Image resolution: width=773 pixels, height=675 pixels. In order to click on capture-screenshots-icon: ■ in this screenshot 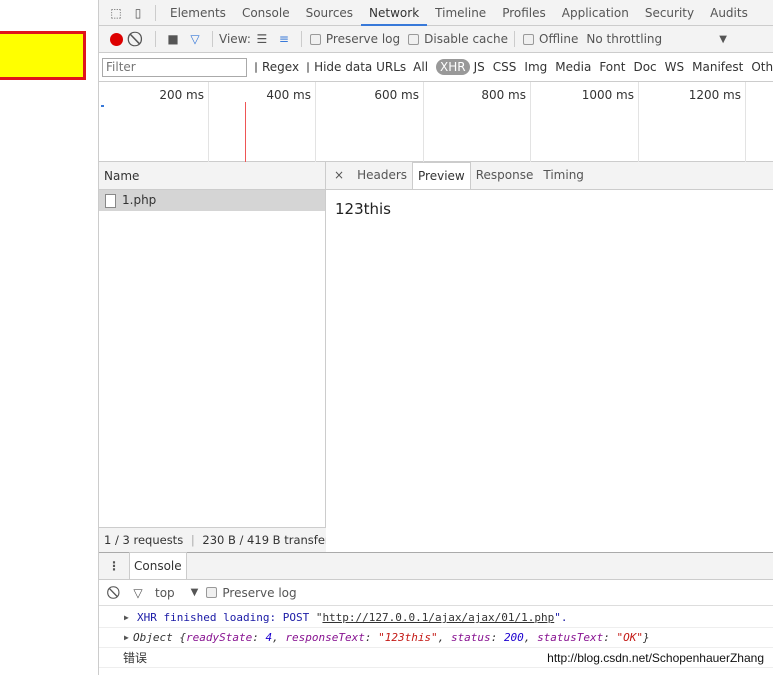, I will do `click(173, 39)`.